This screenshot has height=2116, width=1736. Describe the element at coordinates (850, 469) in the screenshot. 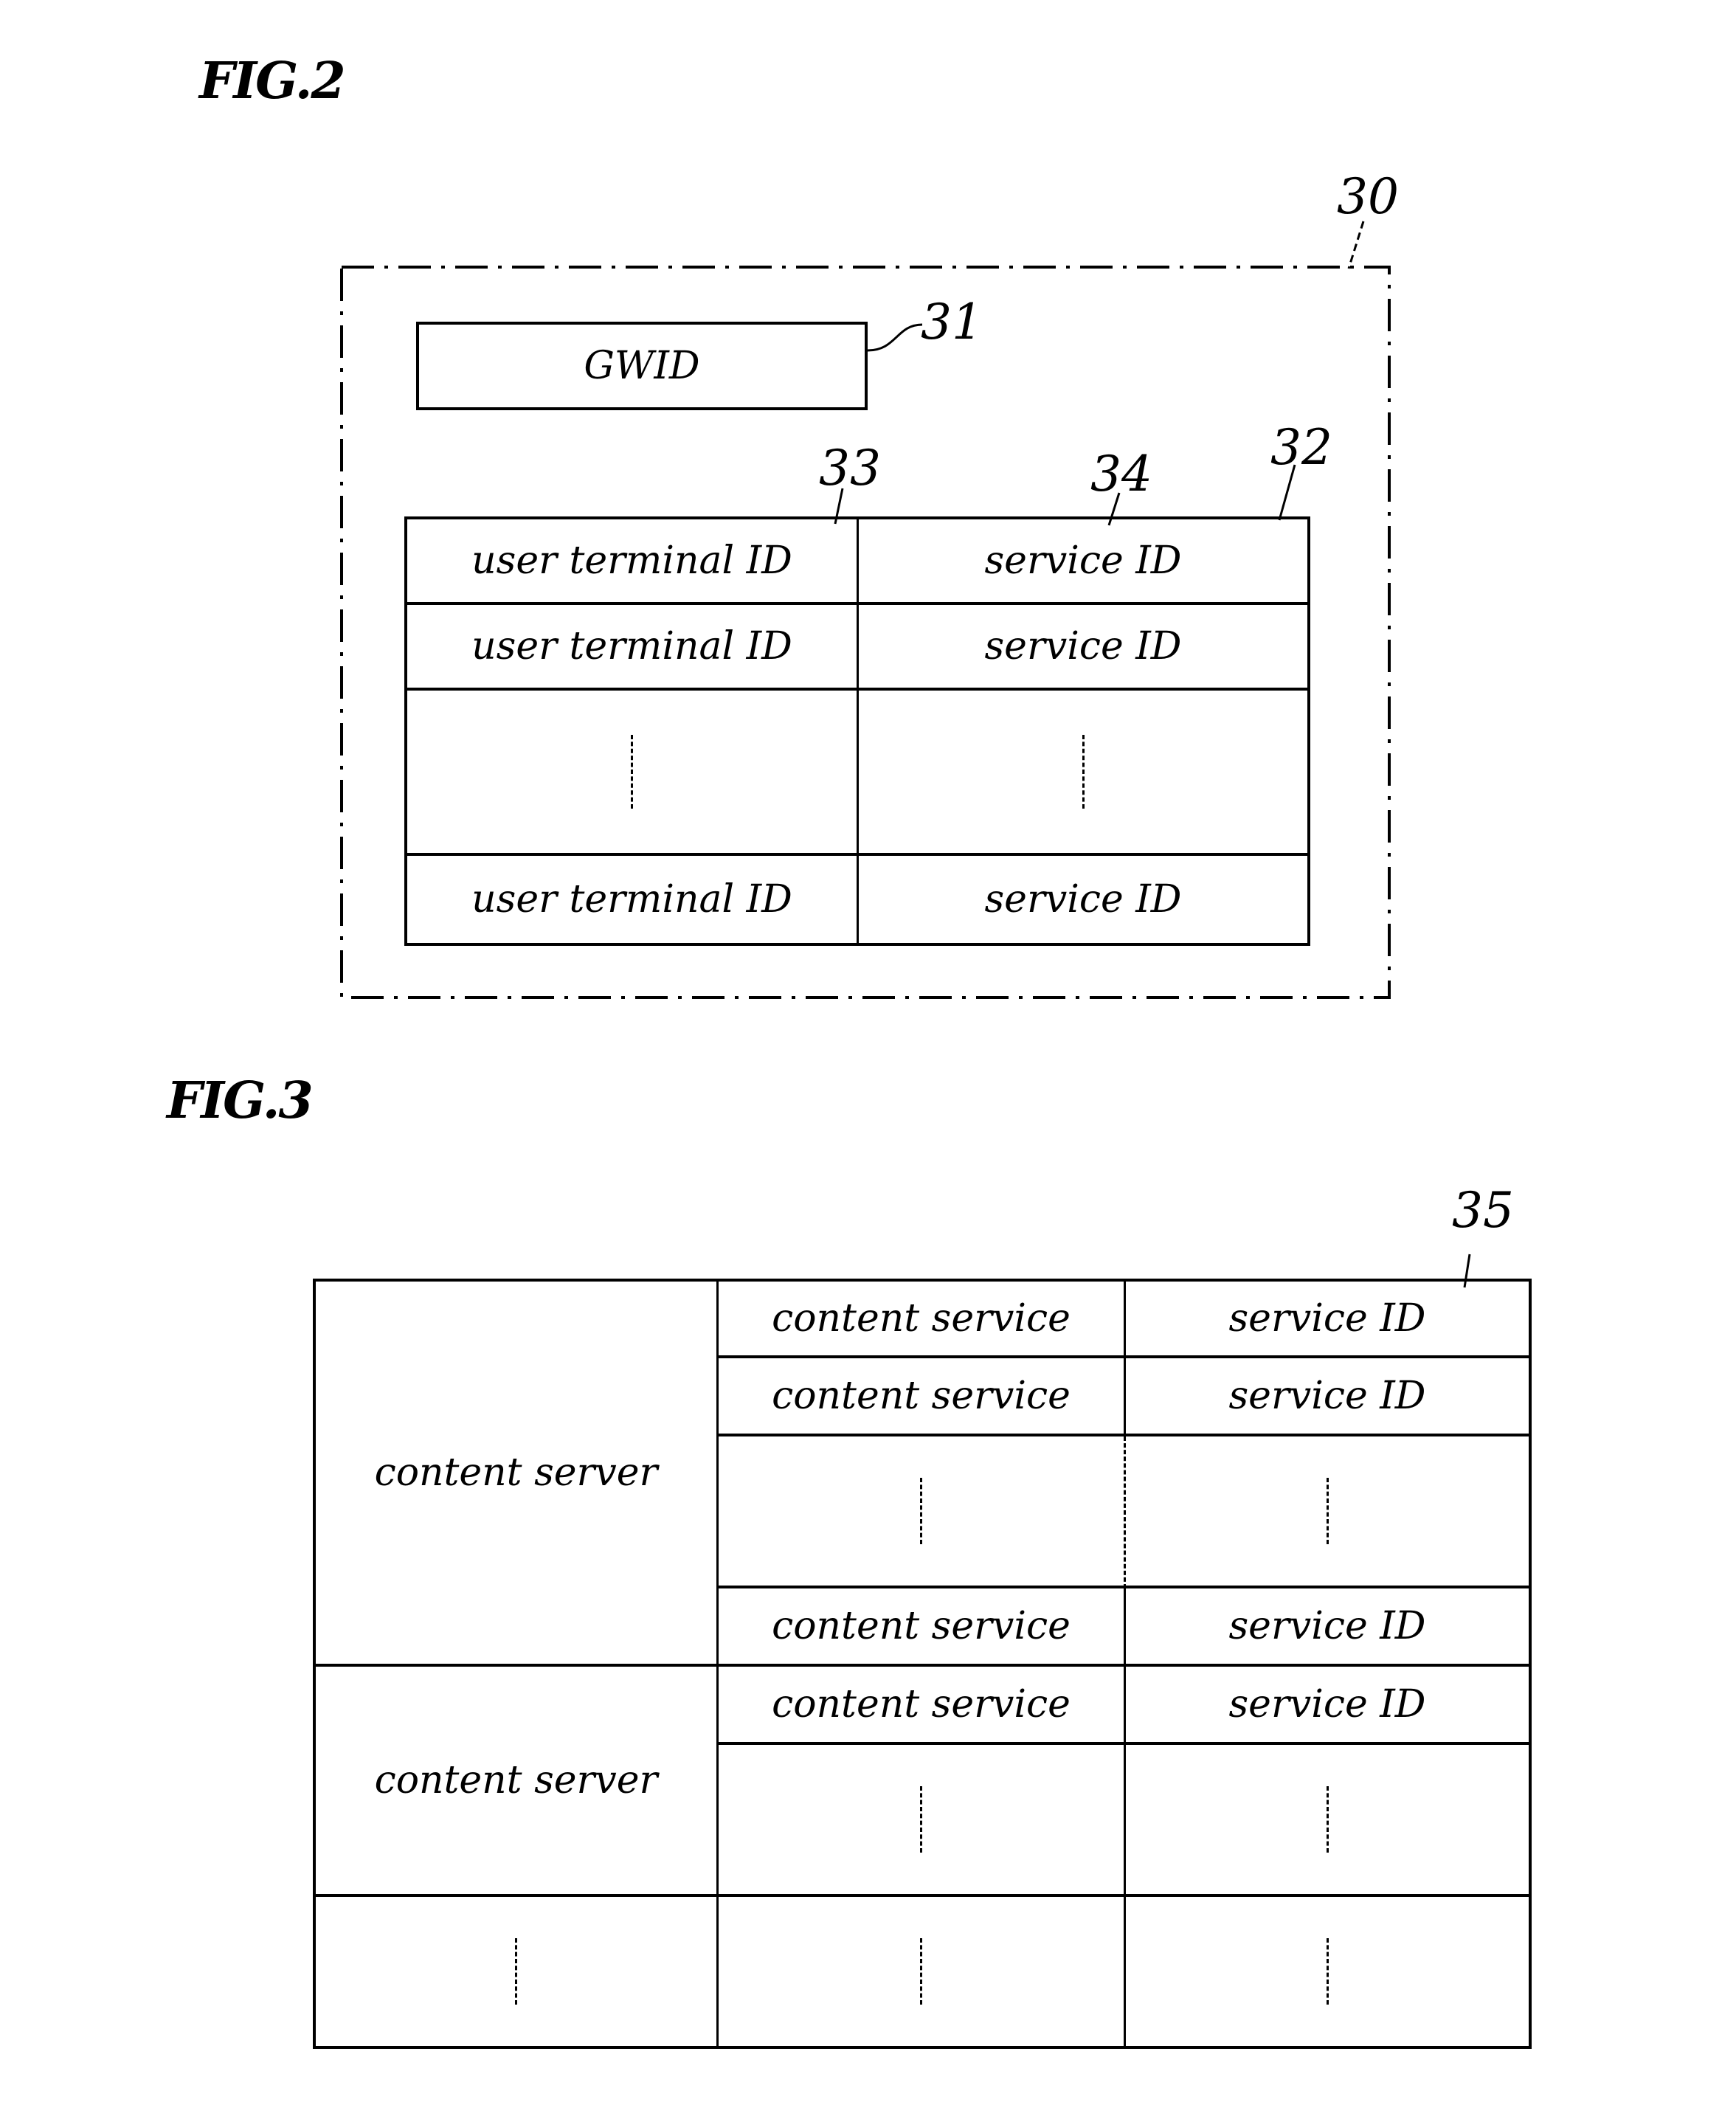

I see `ref-33: 33` at that location.